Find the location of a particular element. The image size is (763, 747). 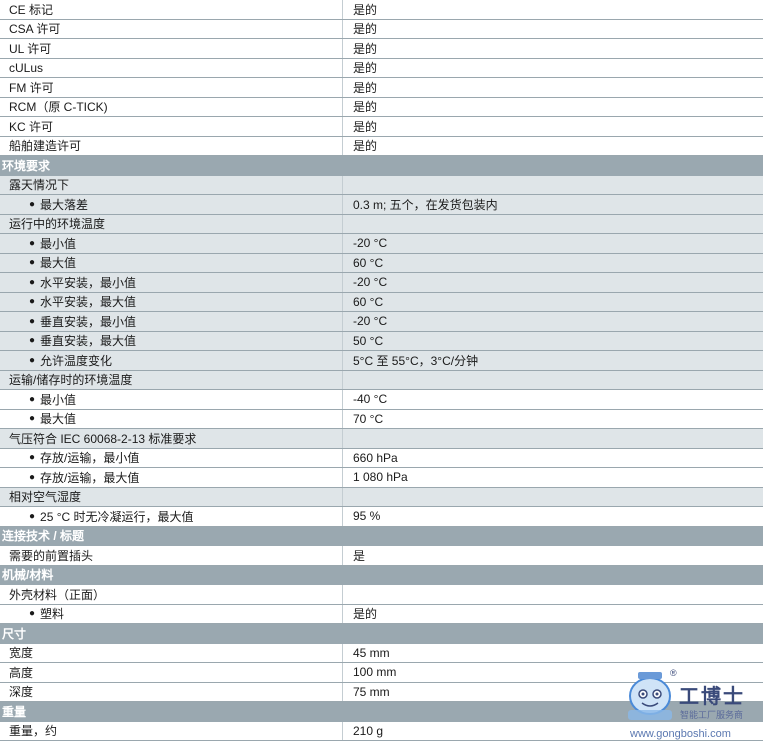

spec-label: 外壳材料（正面） is located at coordinates (171, 594).